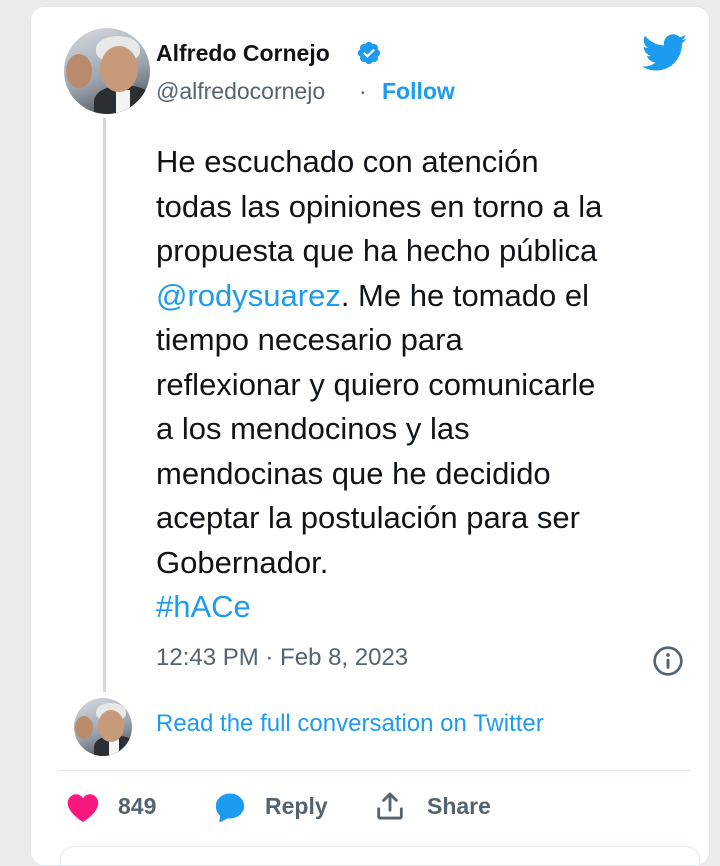  I want to click on hashtag-link: #hACe, so click(426, 607).